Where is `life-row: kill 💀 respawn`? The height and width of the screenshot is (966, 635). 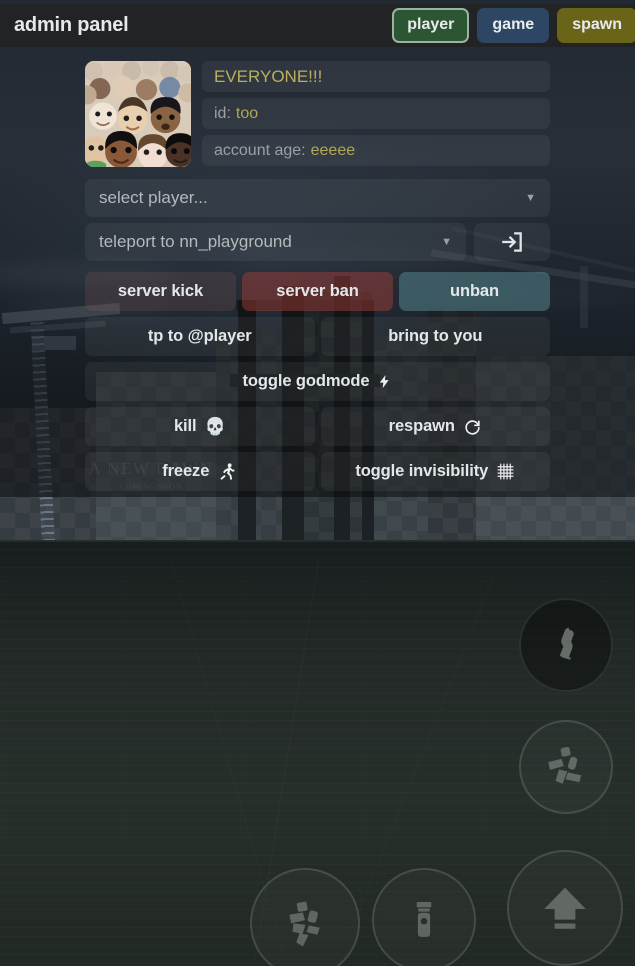 life-row: kill 💀 respawn is located at coordinates (317, 426).